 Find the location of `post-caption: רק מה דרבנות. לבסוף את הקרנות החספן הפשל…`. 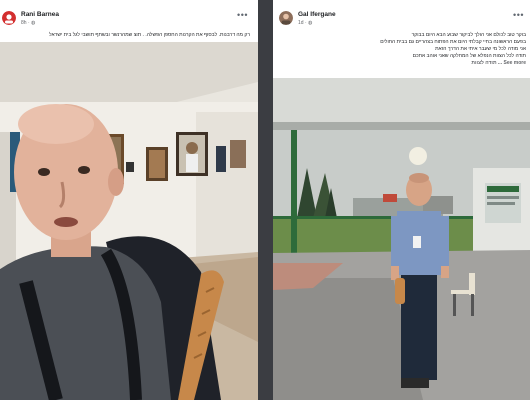

post-caption: רק מה דרבנות. לבסוף את הקרנות החספן הפשל… is located at coordinates (149, 35).